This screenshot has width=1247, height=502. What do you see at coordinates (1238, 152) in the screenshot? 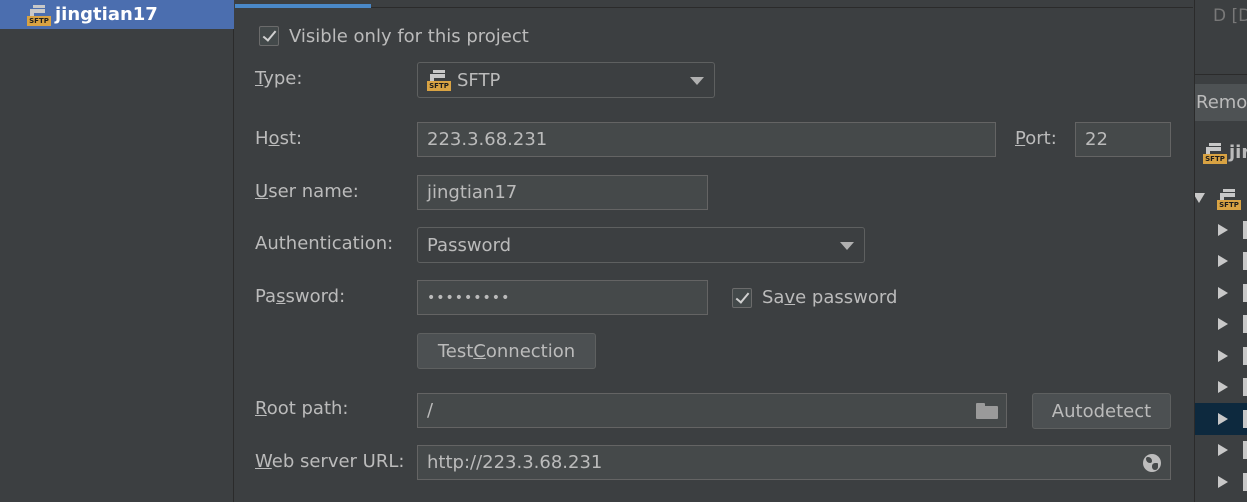
I see `tree-server-label: jir` at bounding box center [1238, 152].